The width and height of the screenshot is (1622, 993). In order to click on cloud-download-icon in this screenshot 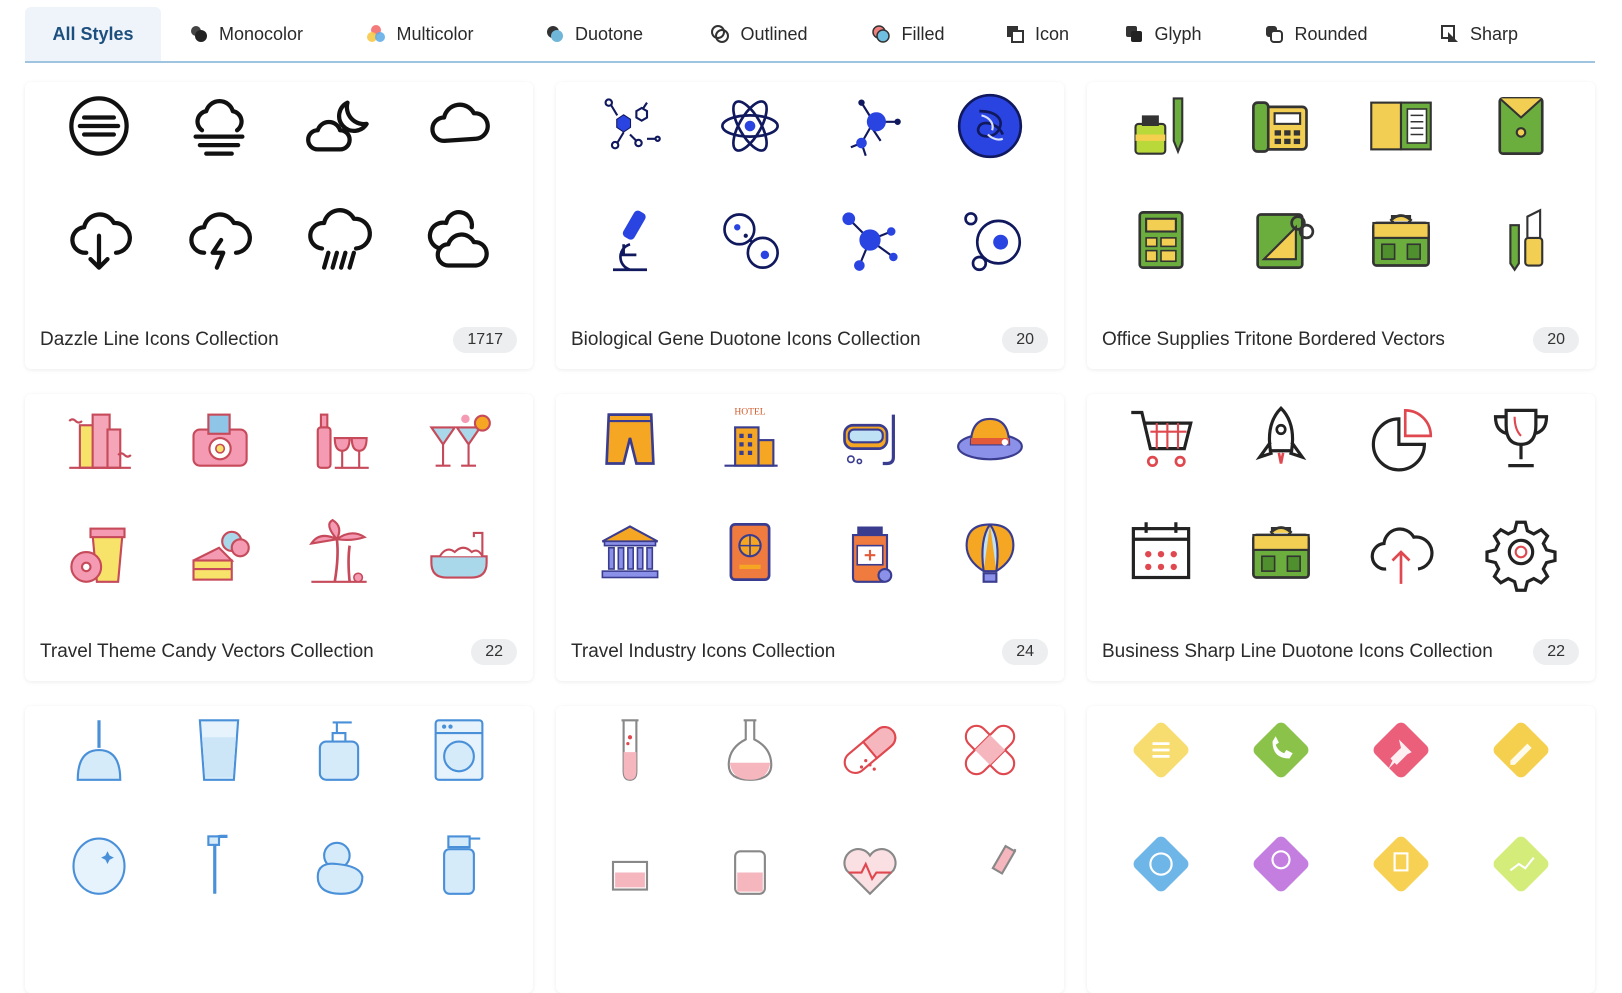, I will do `click(99, 240)`.